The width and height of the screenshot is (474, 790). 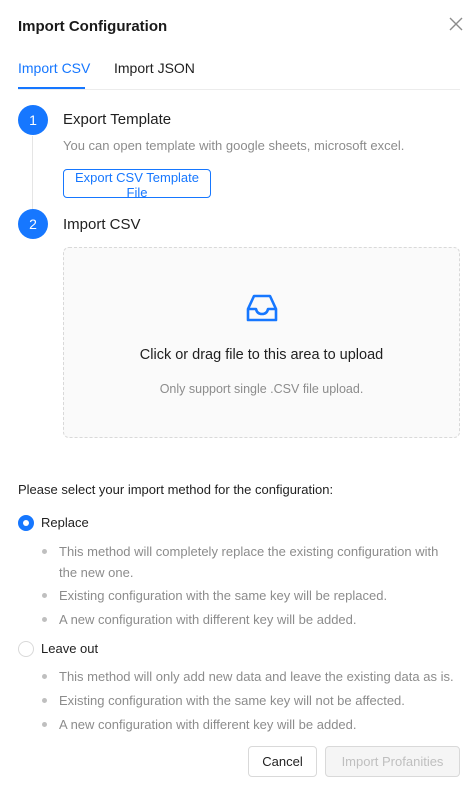 What do you see at coordinates (261, 389) in the screenshot?
I see `upload-hint: Only support single .CSV file upload.` at bounding box center [261, 389].